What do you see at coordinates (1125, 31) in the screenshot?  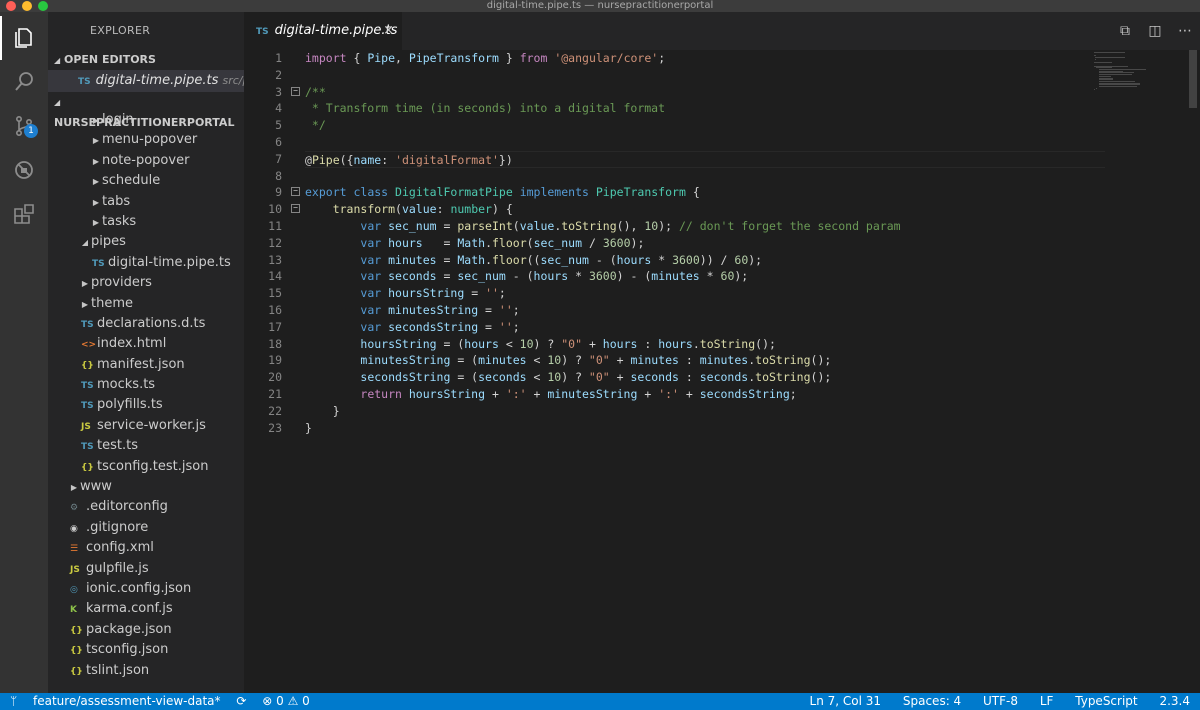 I see `open-changes-icon: ⧉` at bounding box center [1125, 31].